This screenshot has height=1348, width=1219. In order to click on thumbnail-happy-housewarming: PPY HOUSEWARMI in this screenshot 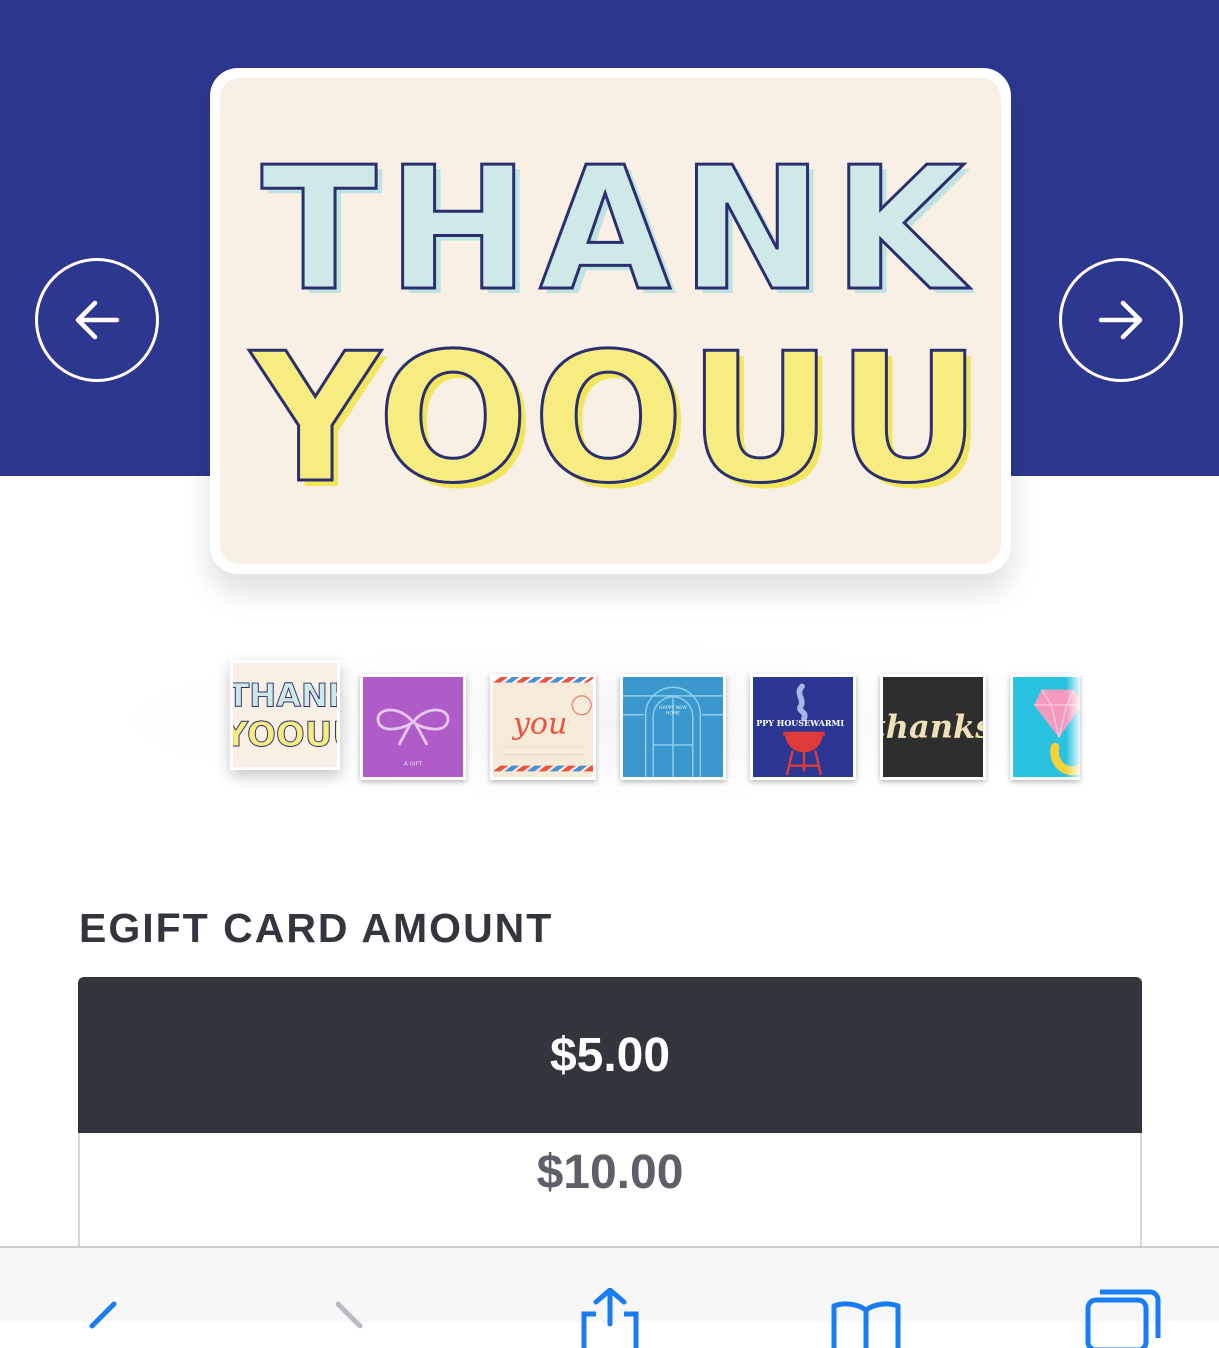, I will do `click(803, 727)`.